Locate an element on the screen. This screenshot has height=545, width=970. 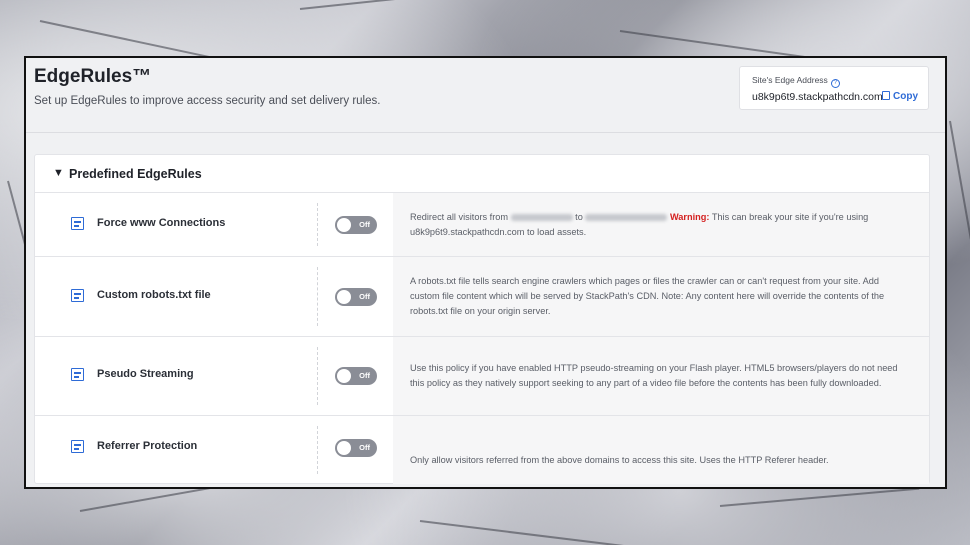
pseudo-streaming-toggle: Off is located at coordinates (356, 376).